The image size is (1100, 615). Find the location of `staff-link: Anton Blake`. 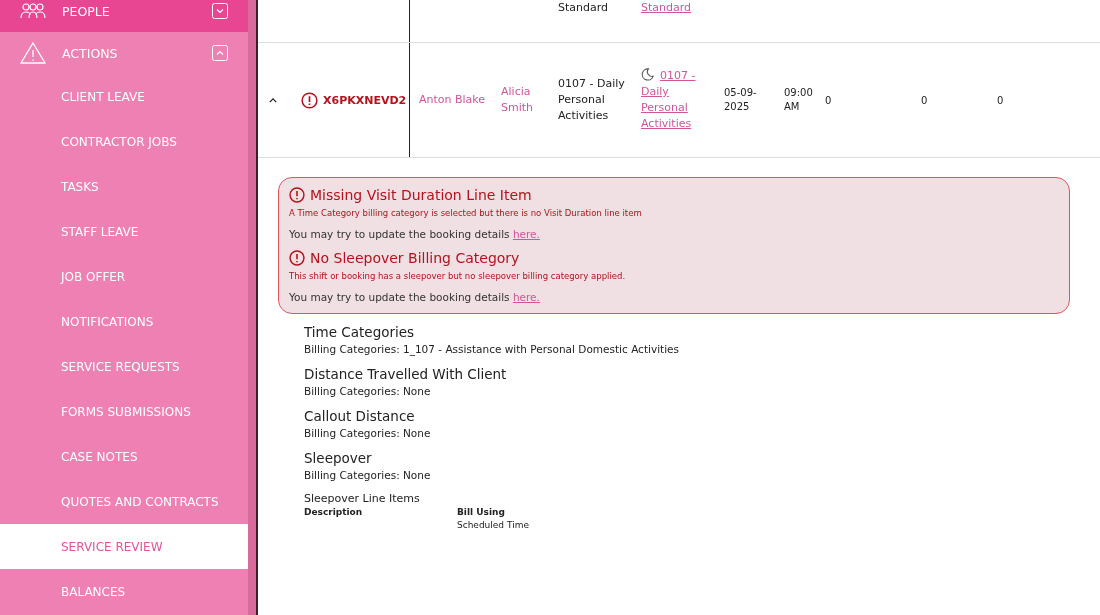

staff-link: Anton Blake is located at coordinates (460, 100).